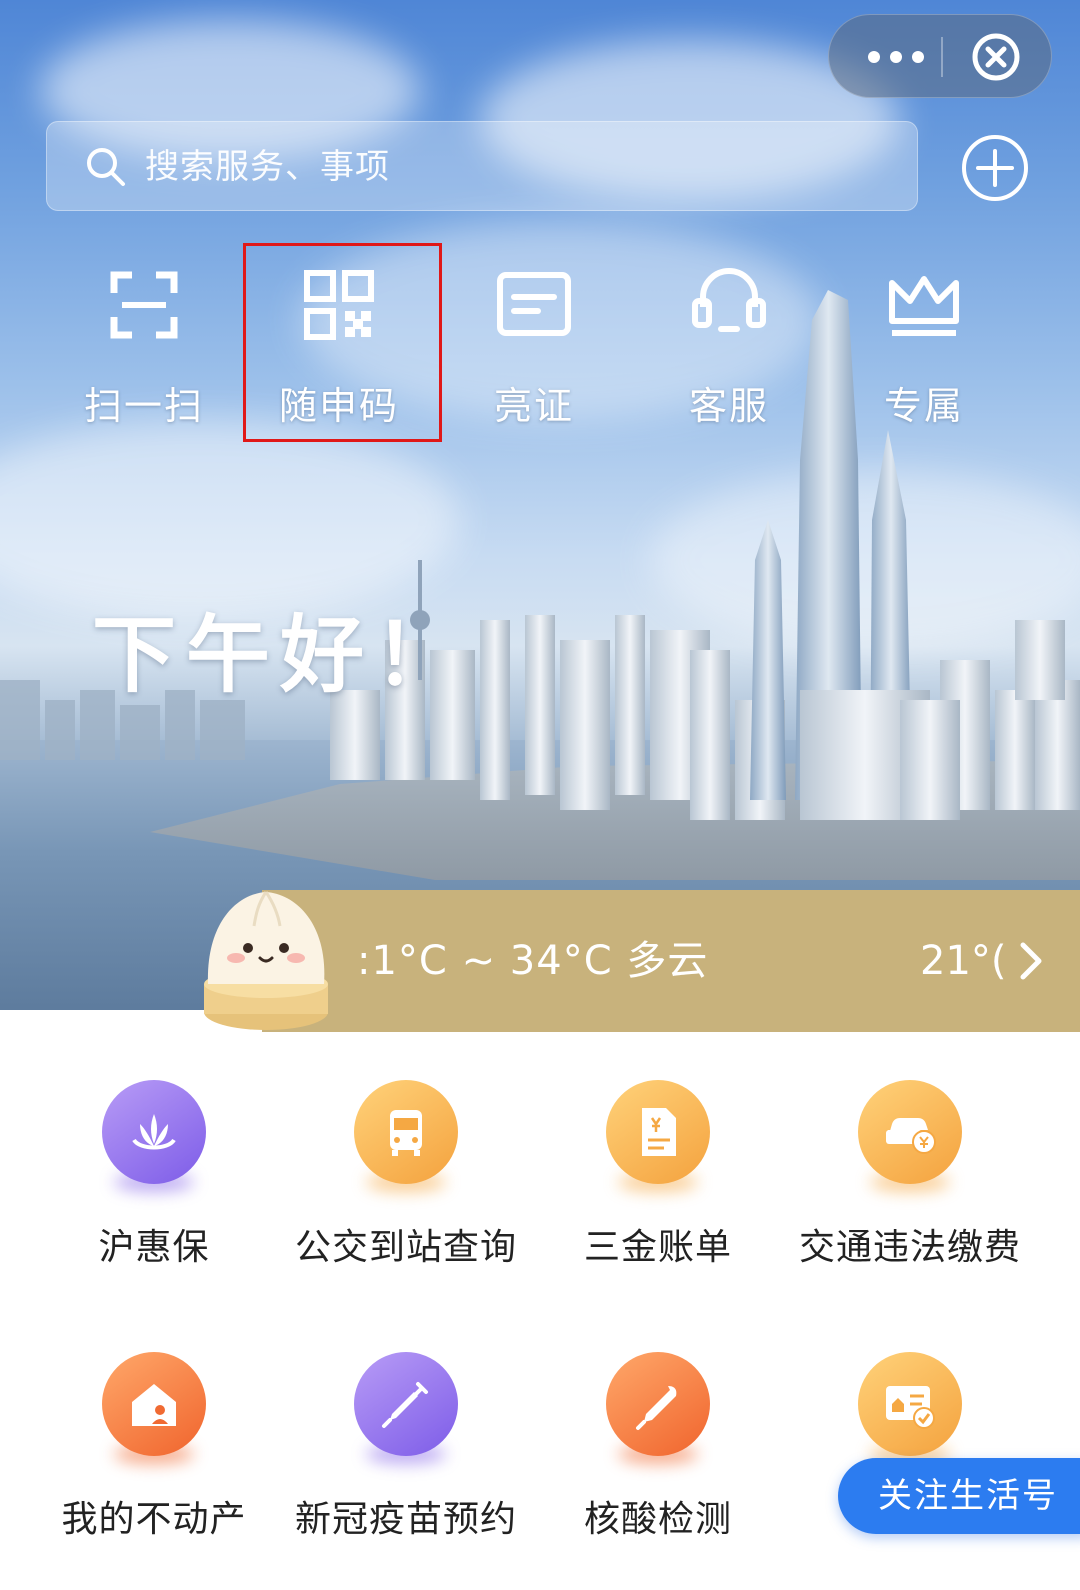  I want to click on service-label: 交通违法缴费, so click(909, 1247).